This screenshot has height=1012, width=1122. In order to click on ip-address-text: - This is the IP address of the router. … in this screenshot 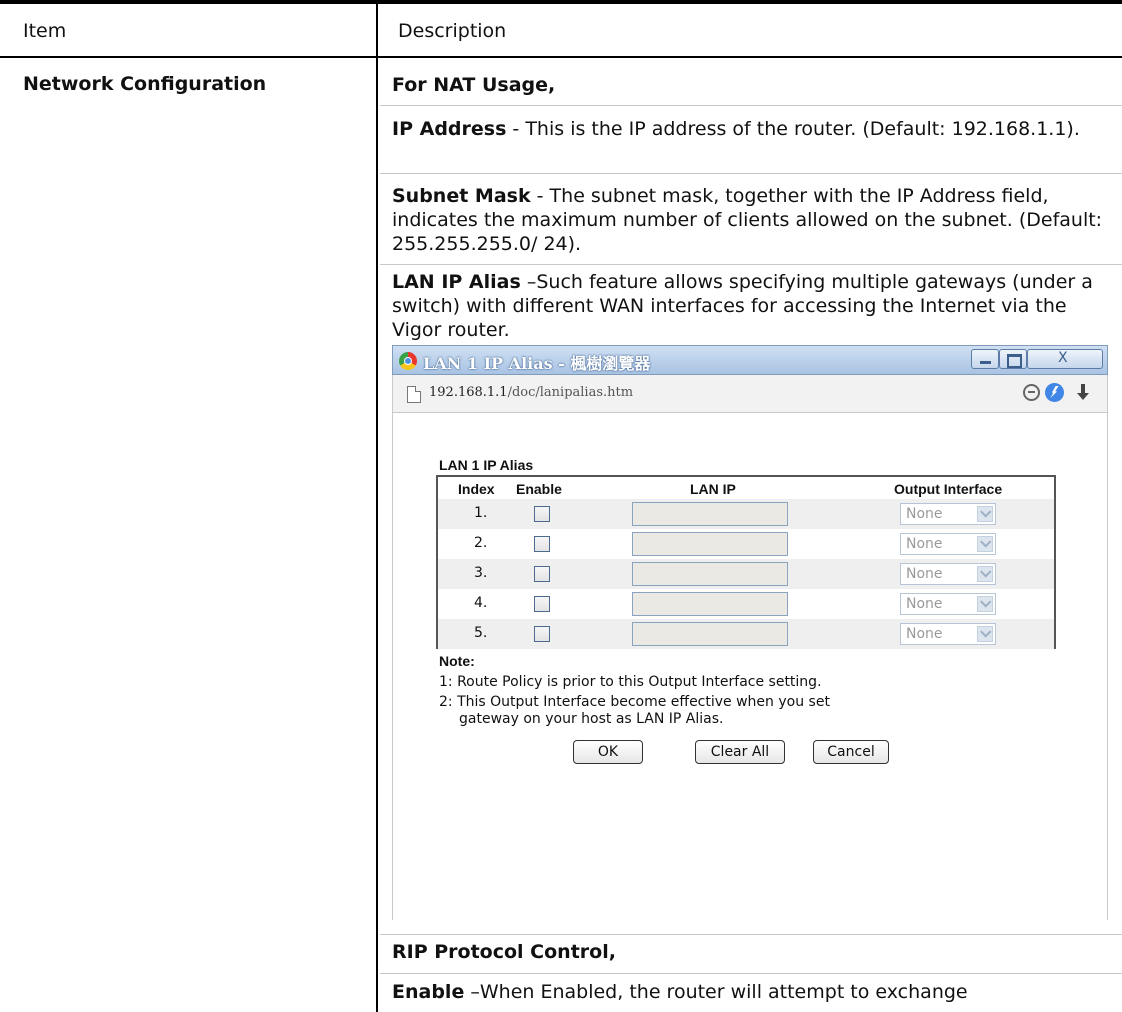, I will do `click(793, 129)`.